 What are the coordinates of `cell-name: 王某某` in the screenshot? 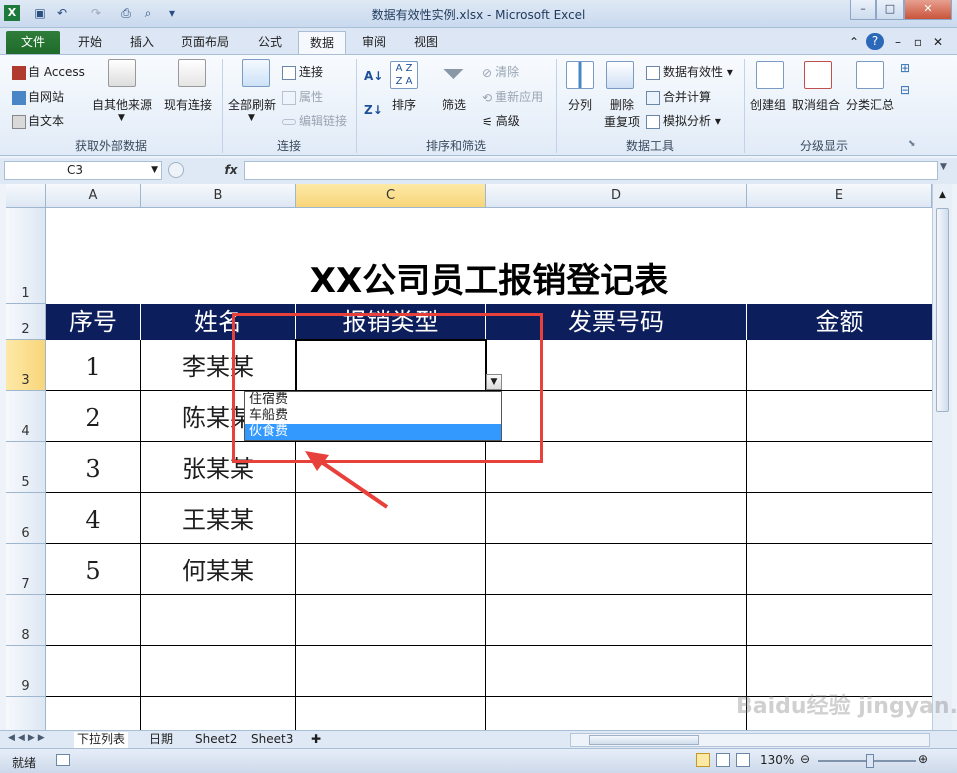 It's located at (218, 518).